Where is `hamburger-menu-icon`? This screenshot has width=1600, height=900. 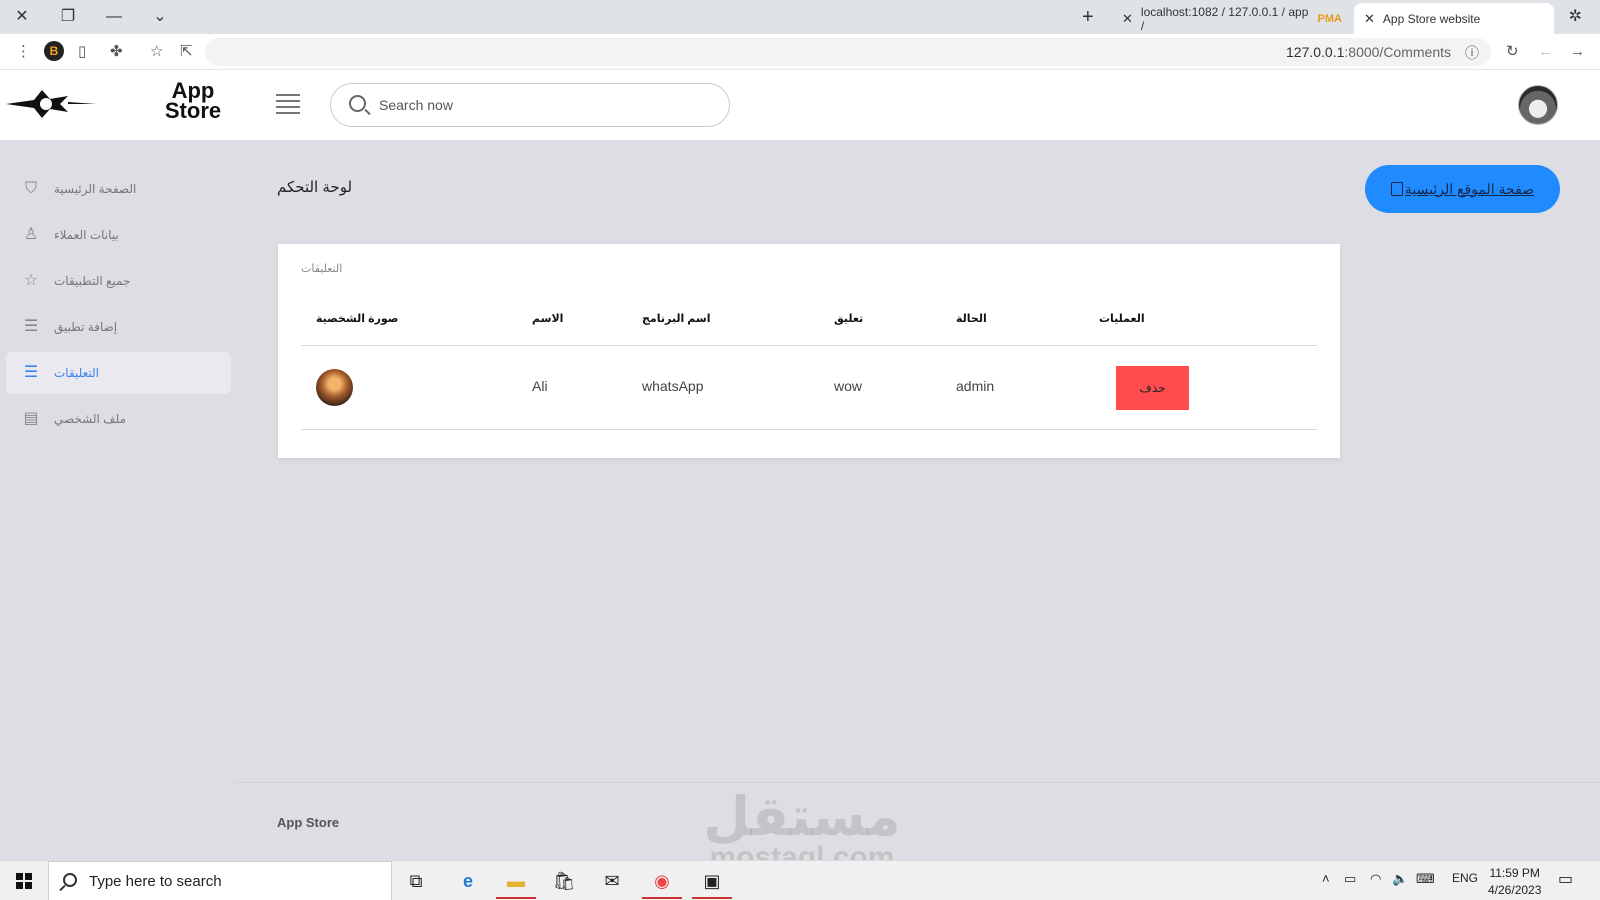 hamburger-menu-icon is located at coordinates (288, 104).